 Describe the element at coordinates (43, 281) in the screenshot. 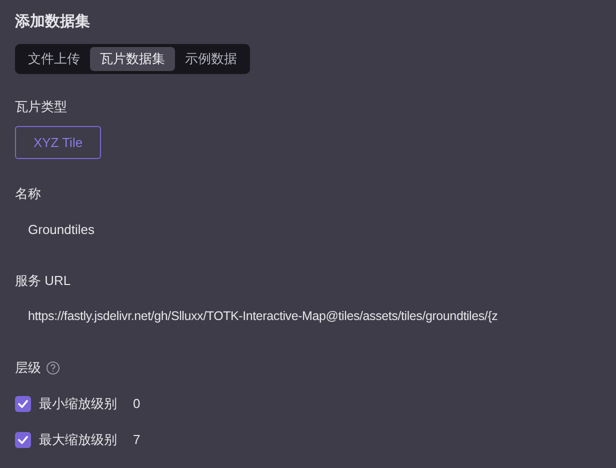

I see `field-label: 服务 URL` at that location.